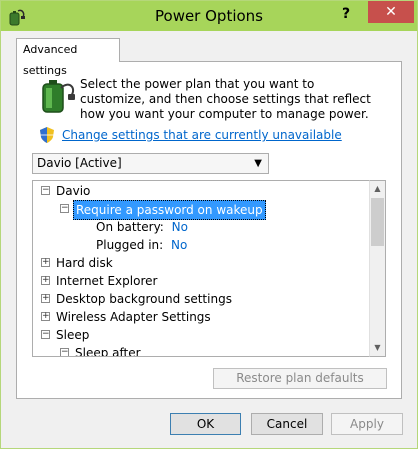  Describe the element at coordinates (73, 191) in the screenshot. I see `tree-item-label: Davio` at that location.